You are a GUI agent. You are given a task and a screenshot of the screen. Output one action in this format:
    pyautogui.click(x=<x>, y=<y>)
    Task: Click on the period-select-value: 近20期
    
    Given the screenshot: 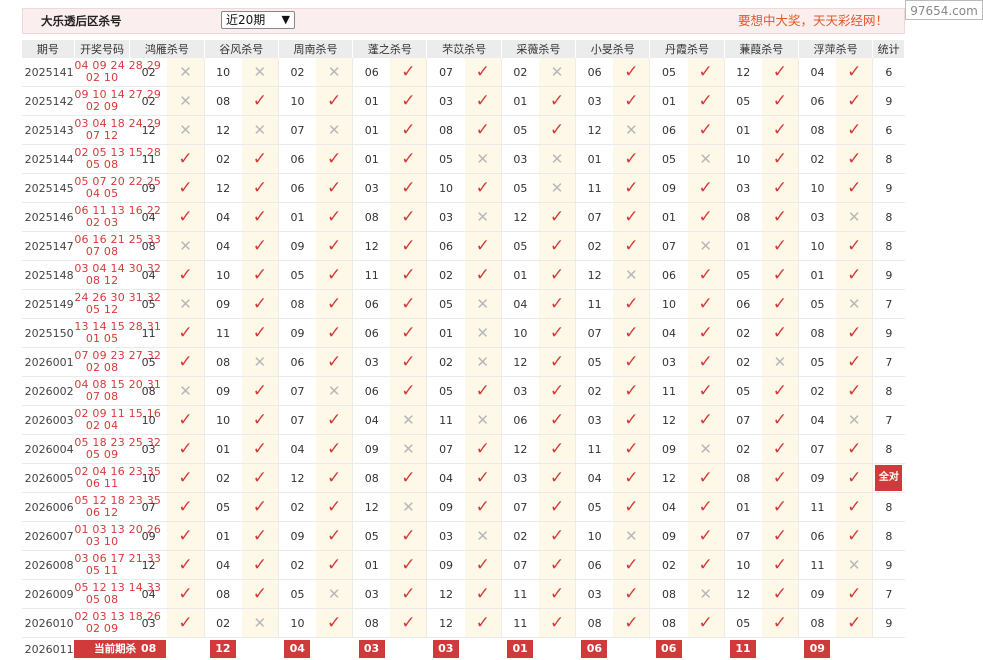 What is the action you would take?
    pyautogui.click(x=245, y=20)
    